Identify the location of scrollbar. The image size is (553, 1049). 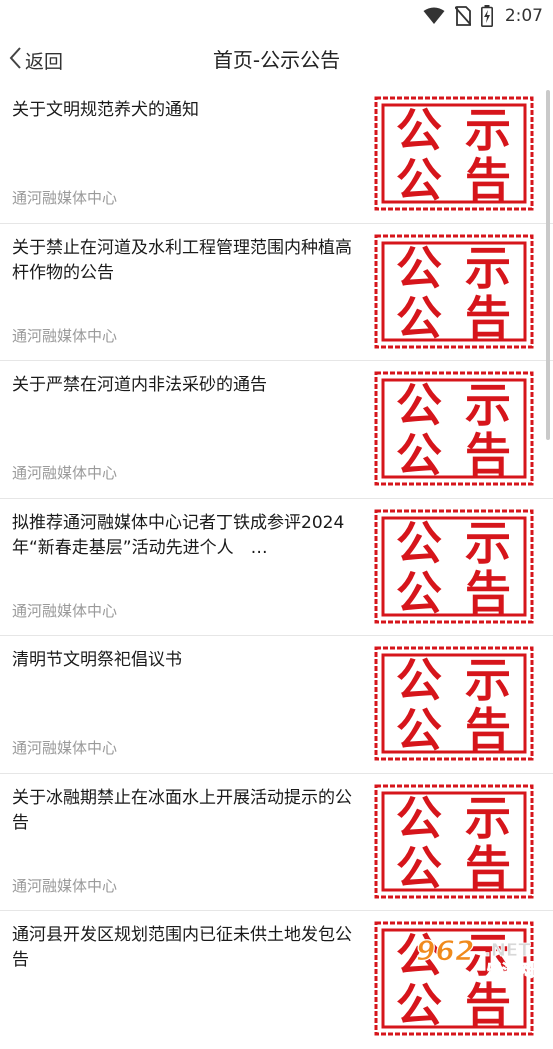
(548, 265).